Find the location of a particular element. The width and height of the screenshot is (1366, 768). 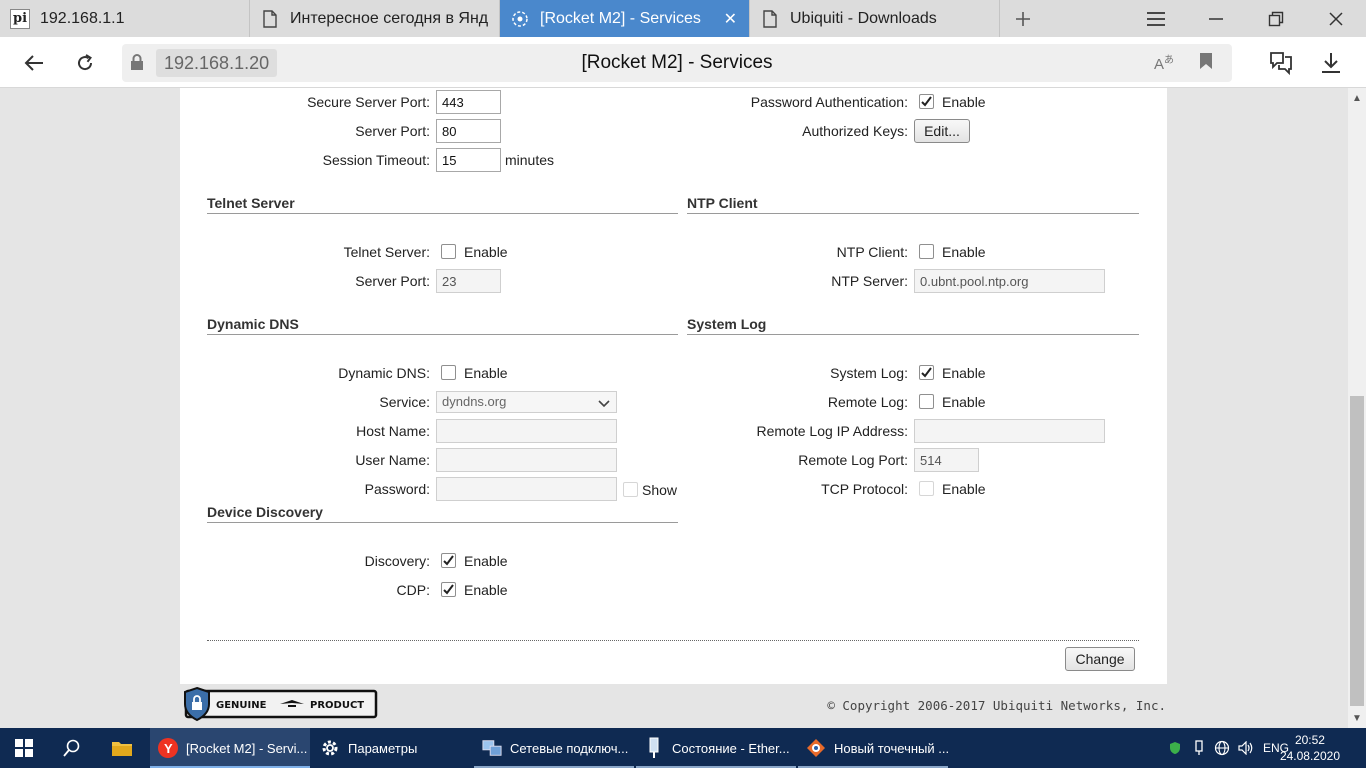

extensions-button is located at coordinates (1281, 63).